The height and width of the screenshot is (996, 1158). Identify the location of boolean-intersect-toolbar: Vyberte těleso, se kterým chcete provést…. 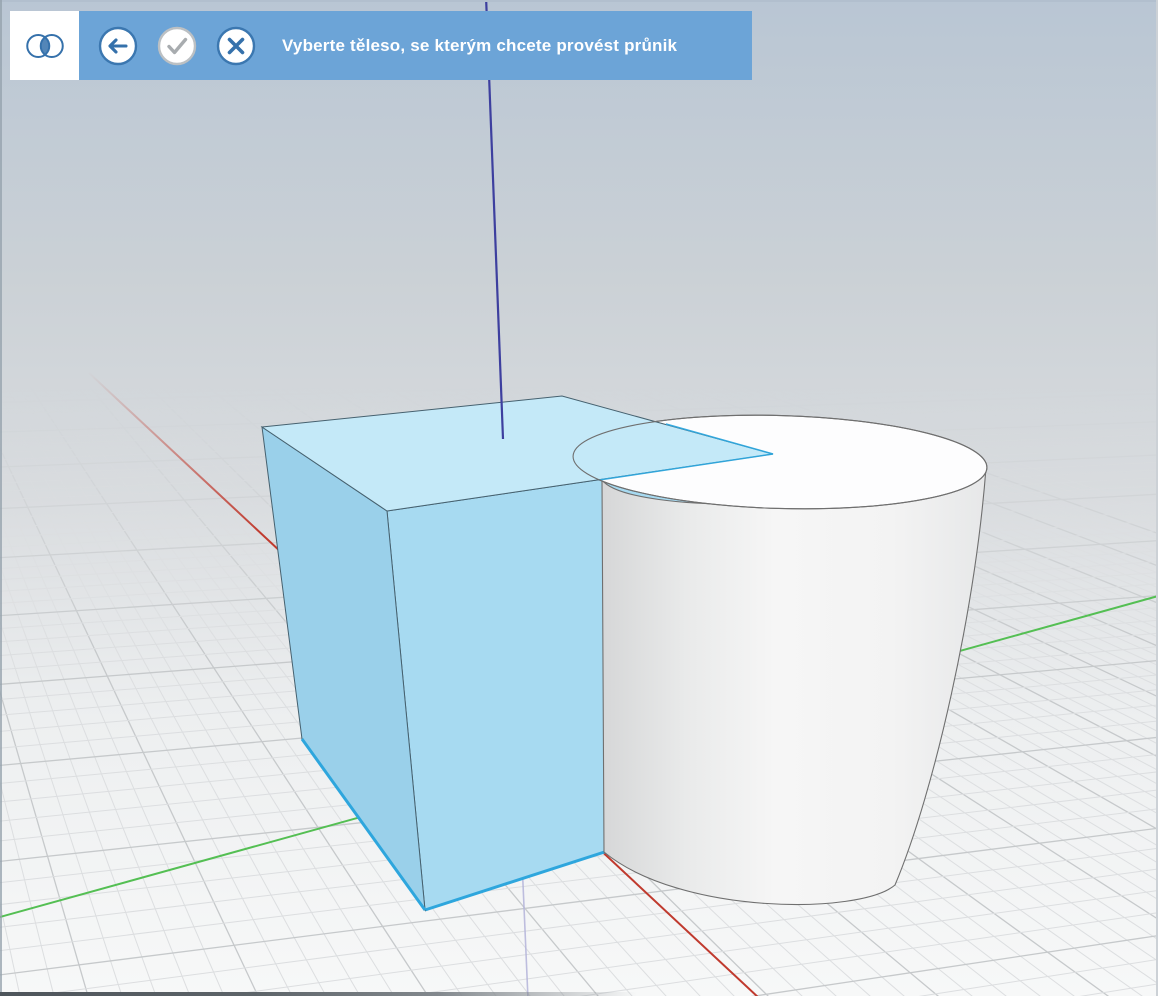
(381, 45).